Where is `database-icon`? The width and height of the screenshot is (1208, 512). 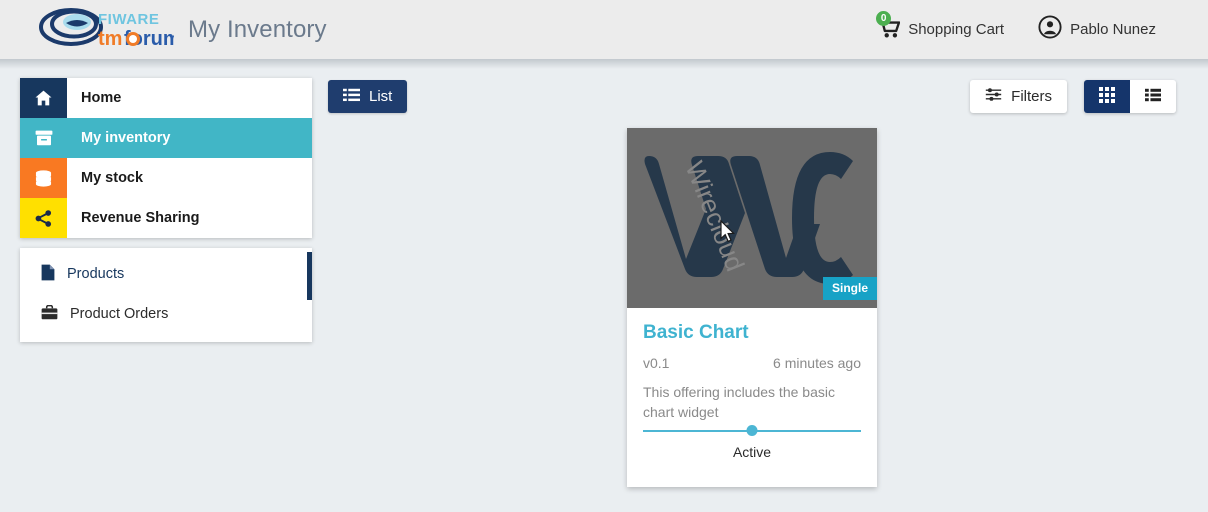 database-icon is located at coordinates (43, 178).